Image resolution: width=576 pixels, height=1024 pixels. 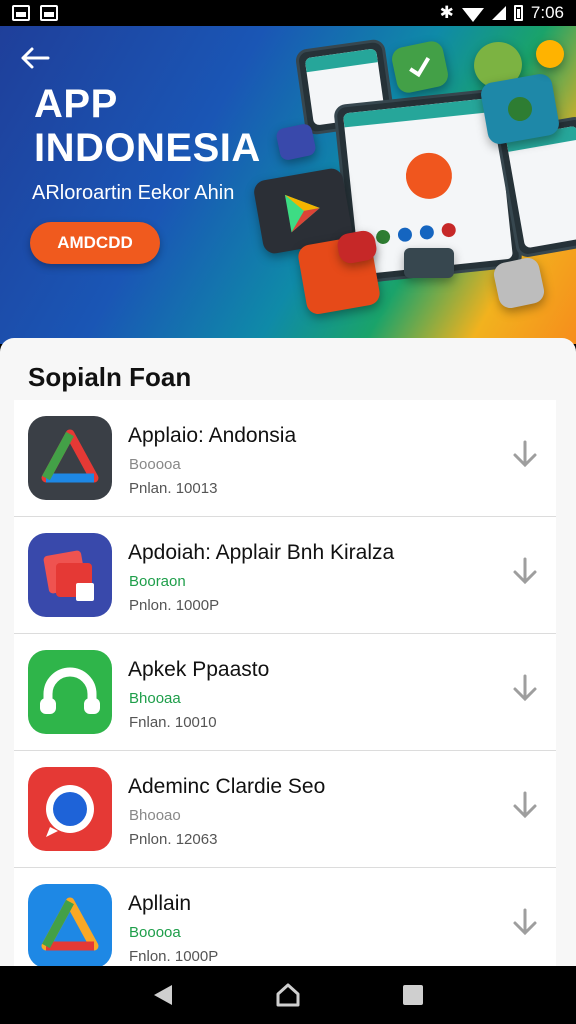 What do you see at coordinates (49, 13) in the screenshot?
I see `gallery-notification-icon` at bounding box center [49, 13].